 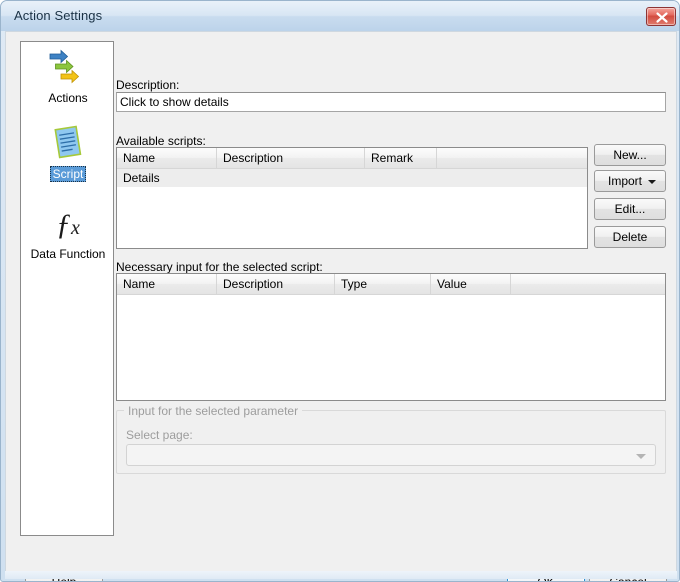 What do you see at coordinates (340, 16) in the screenshot?
I see `title-bar: Action Settings` at bounding box center [340, 16].